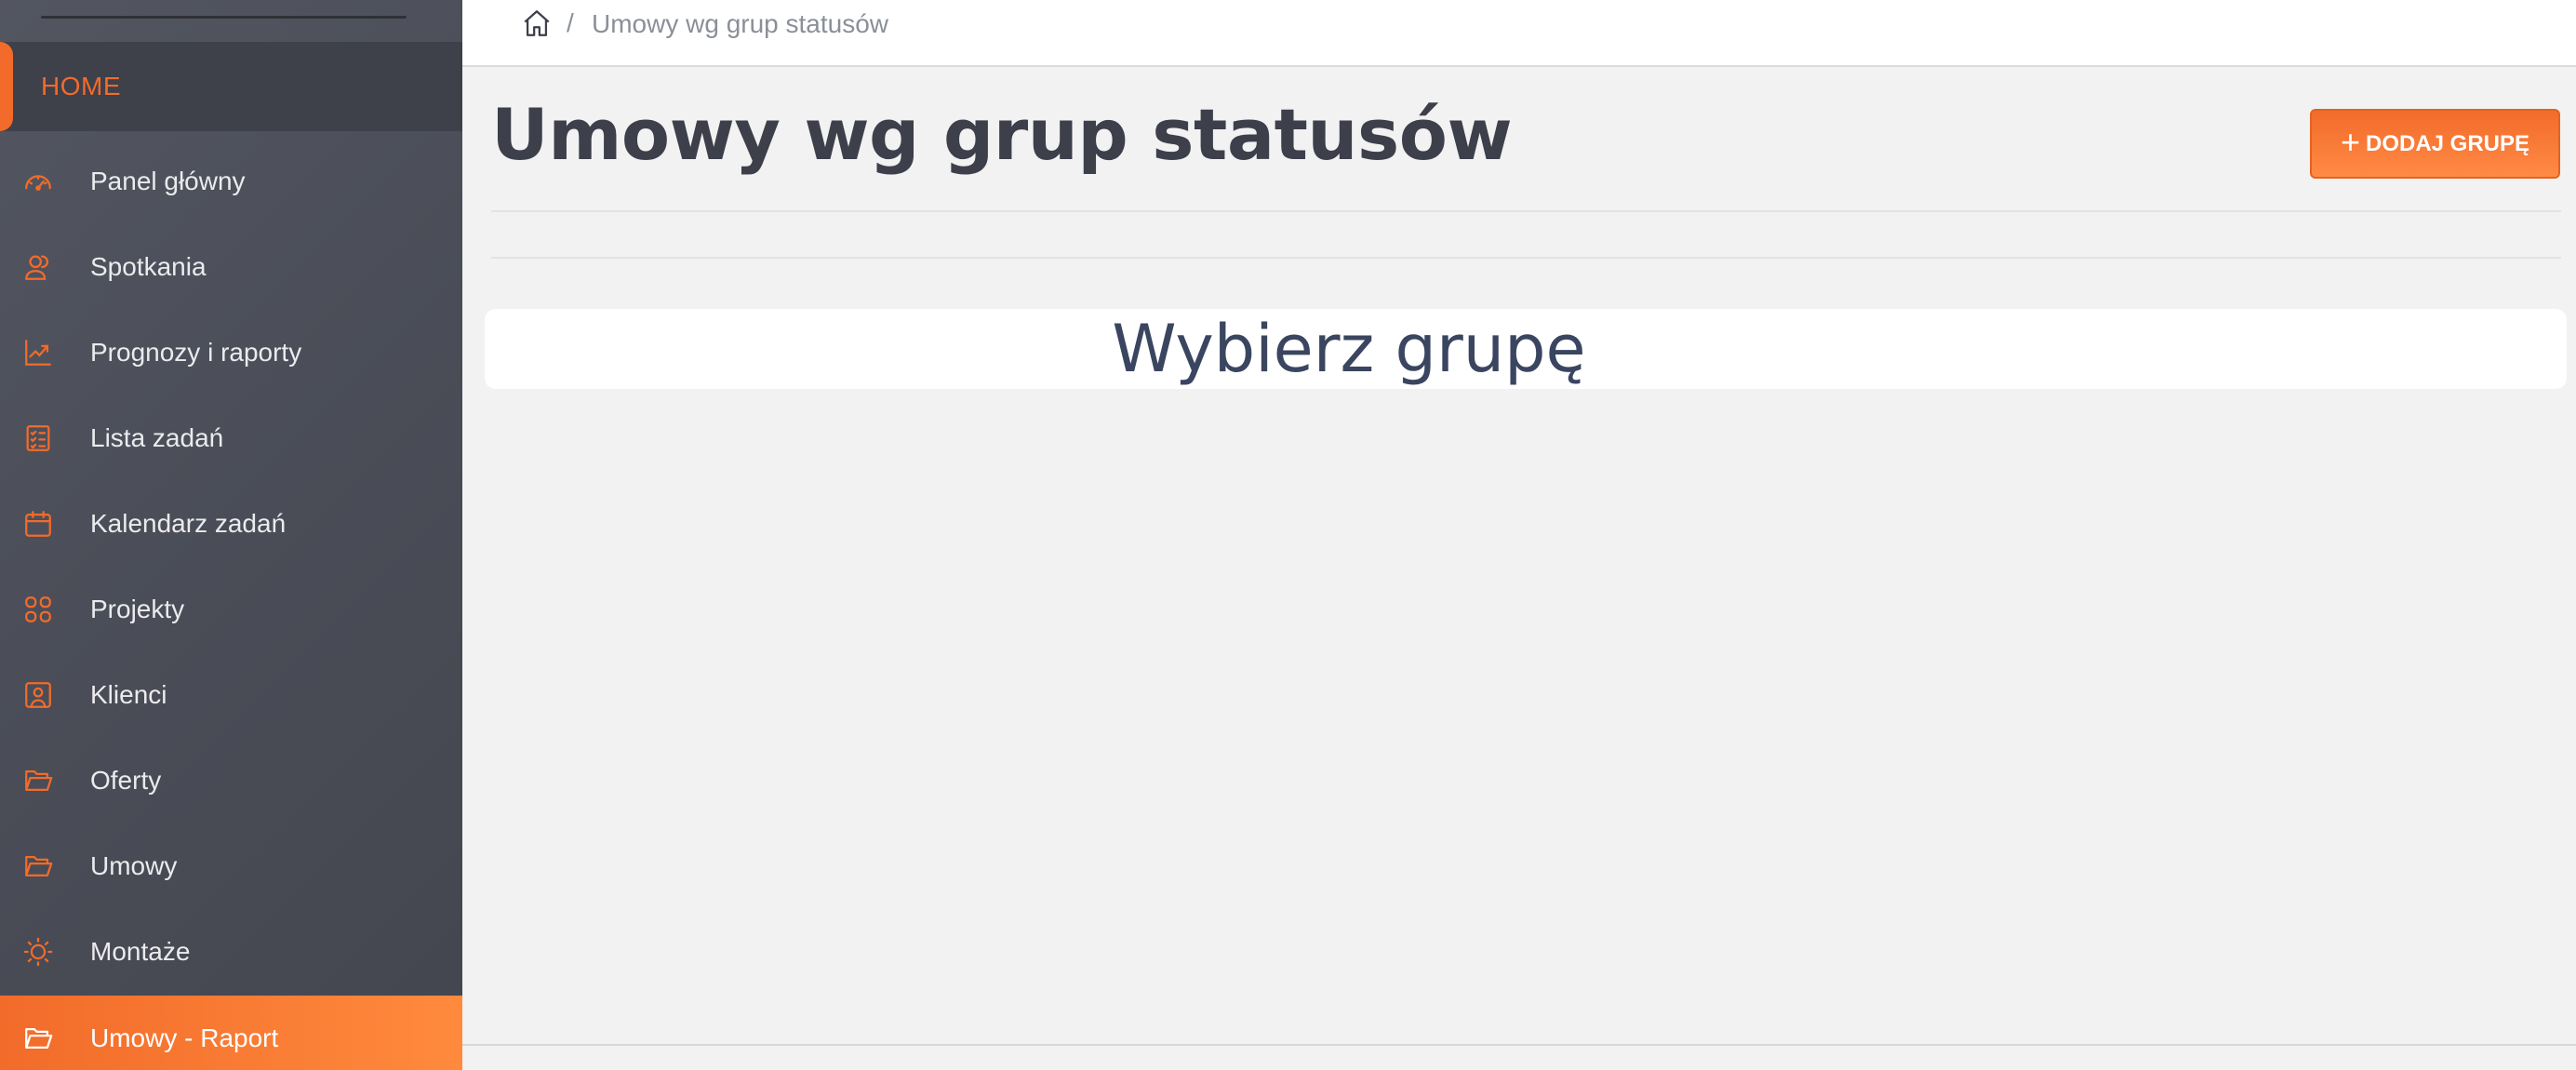  What do you see at coordinates (128, 694) in the screenshot?
I see `sidebar-item-label: Klienci` at bounding box center [128, 694].